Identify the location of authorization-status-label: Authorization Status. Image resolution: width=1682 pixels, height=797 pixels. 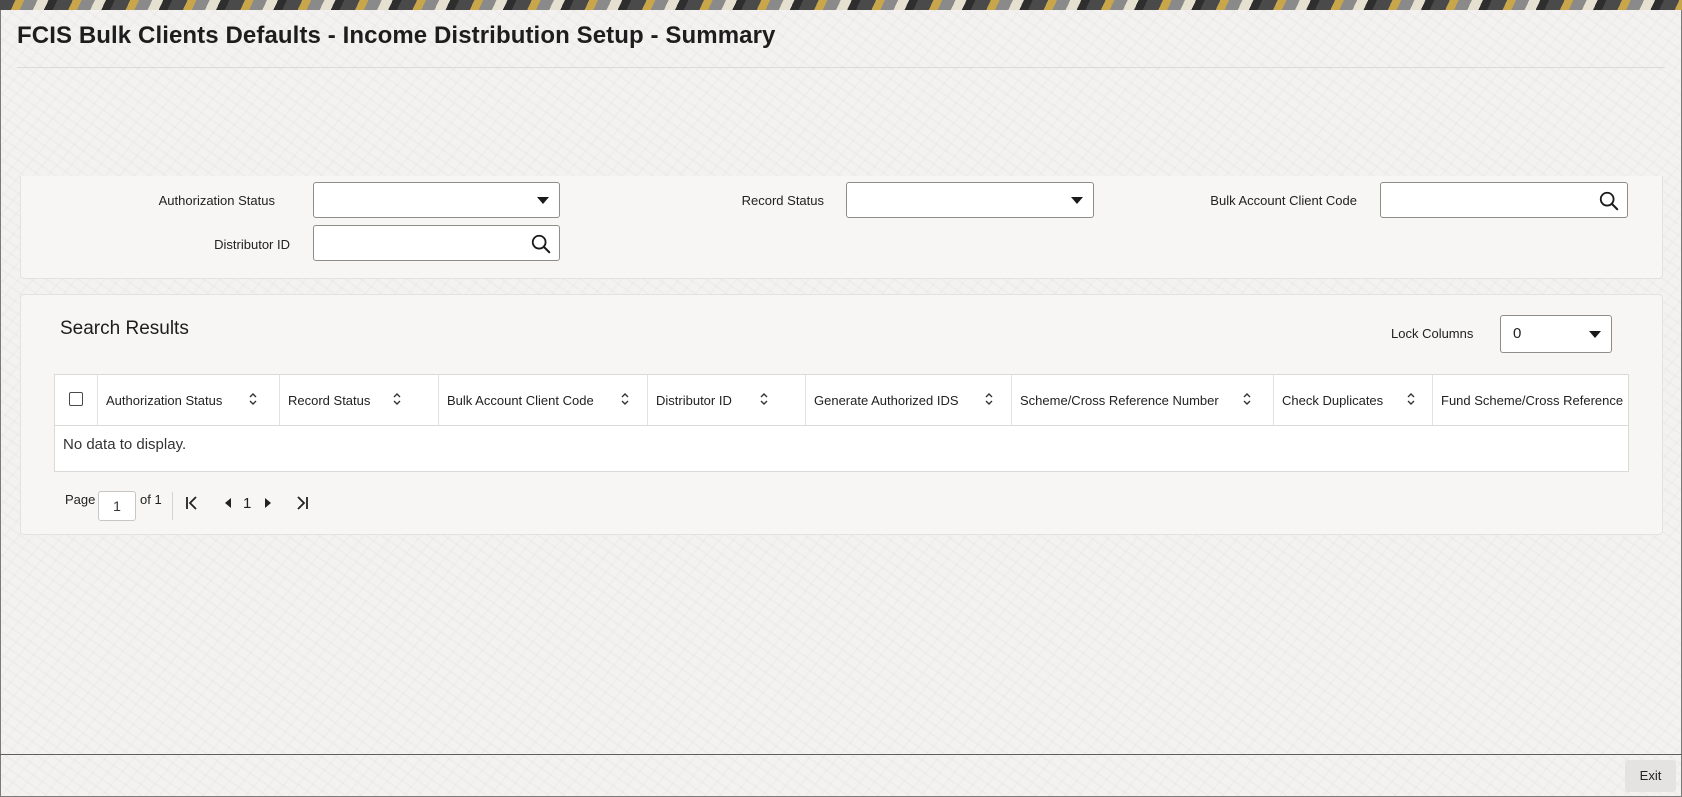
(216, 200).